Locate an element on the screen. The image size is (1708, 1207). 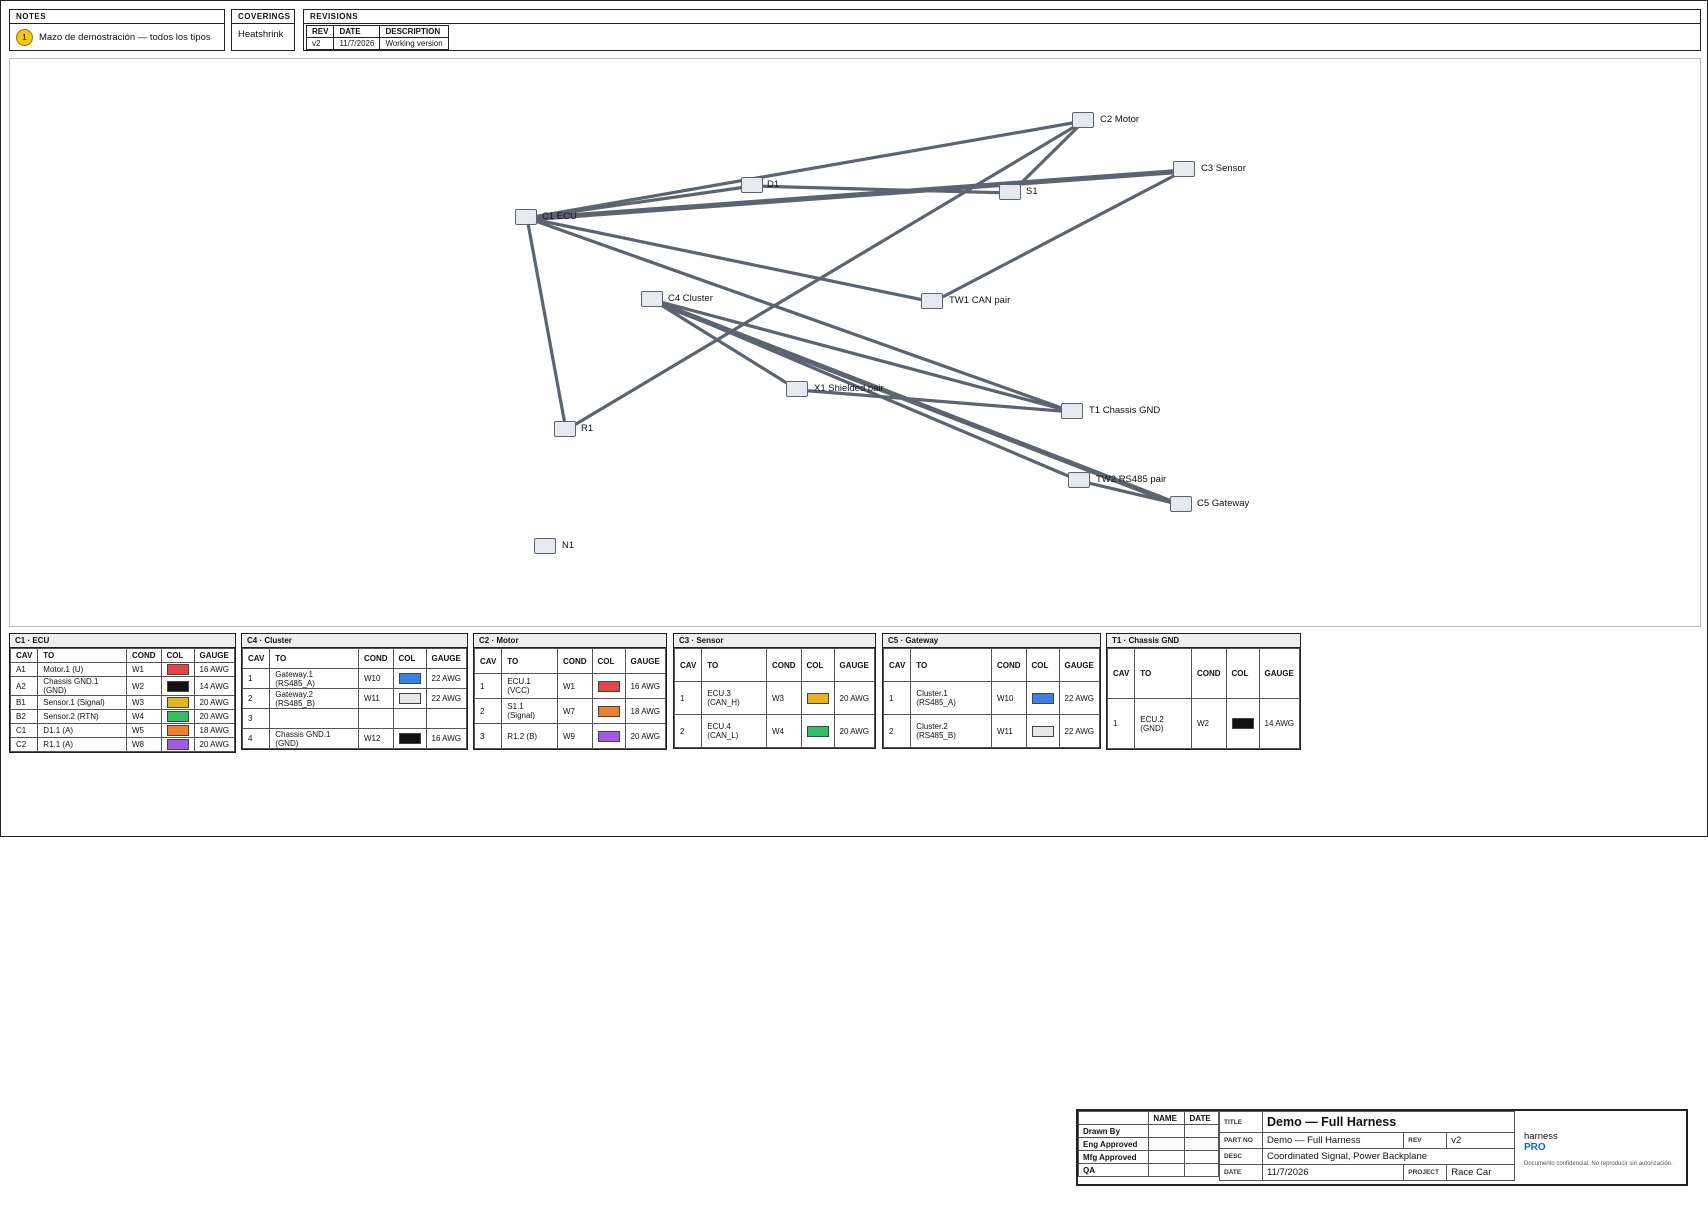
qa-label: QA is located at coordinates (1113, 1170).